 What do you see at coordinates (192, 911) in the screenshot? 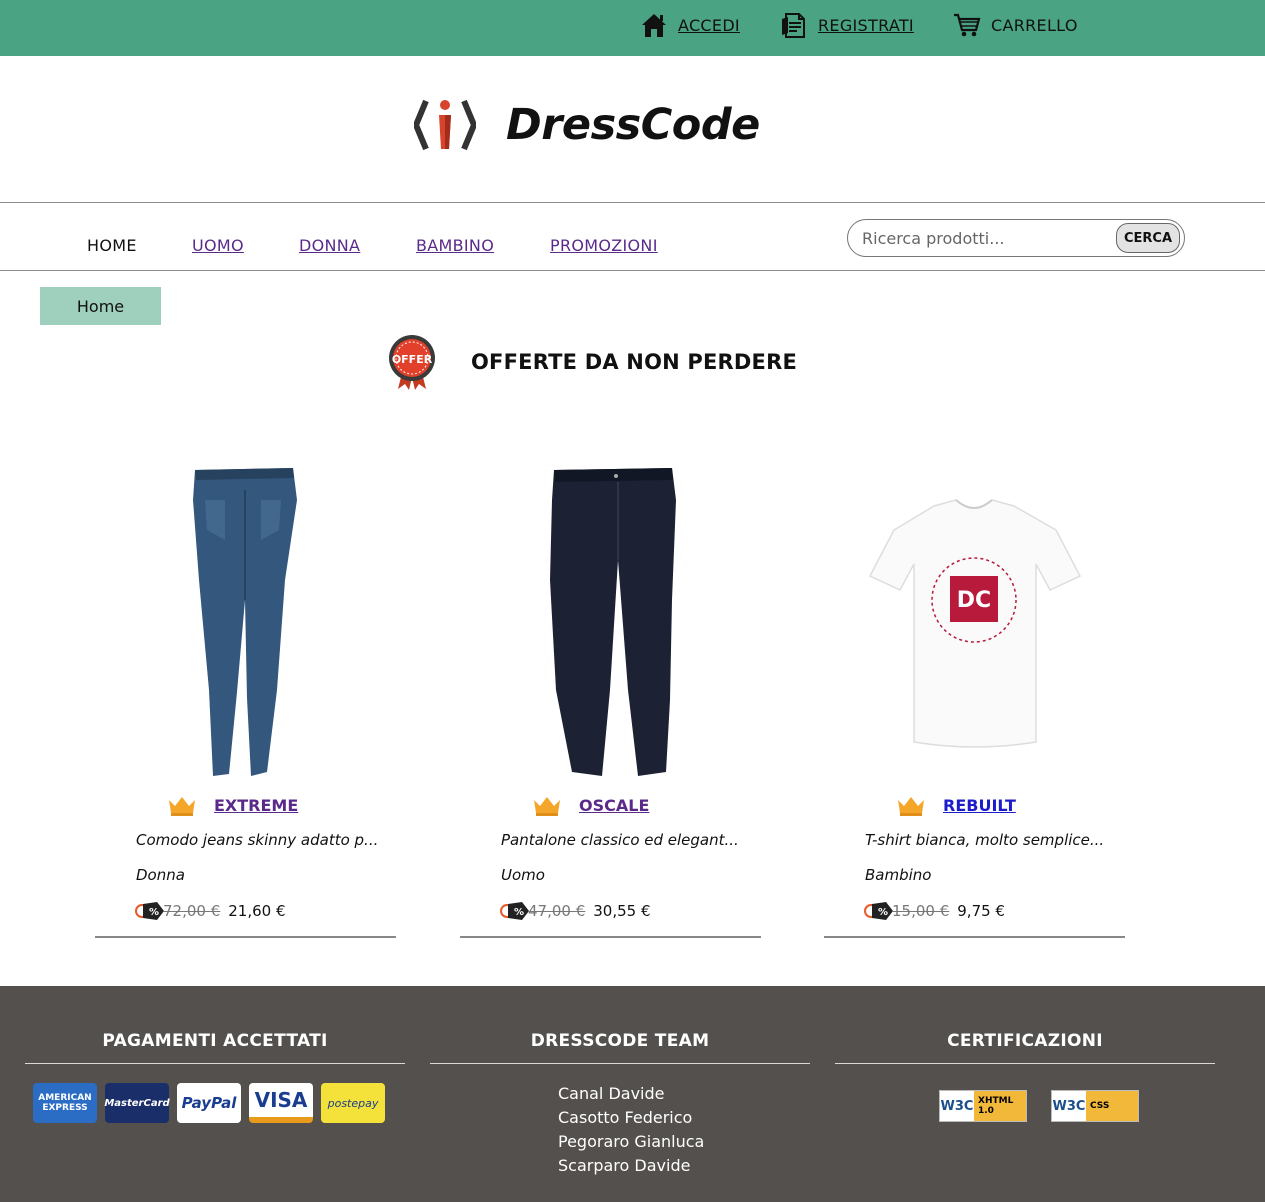
I see `old-price: 72,00 €` at bounding box center [192, 911].